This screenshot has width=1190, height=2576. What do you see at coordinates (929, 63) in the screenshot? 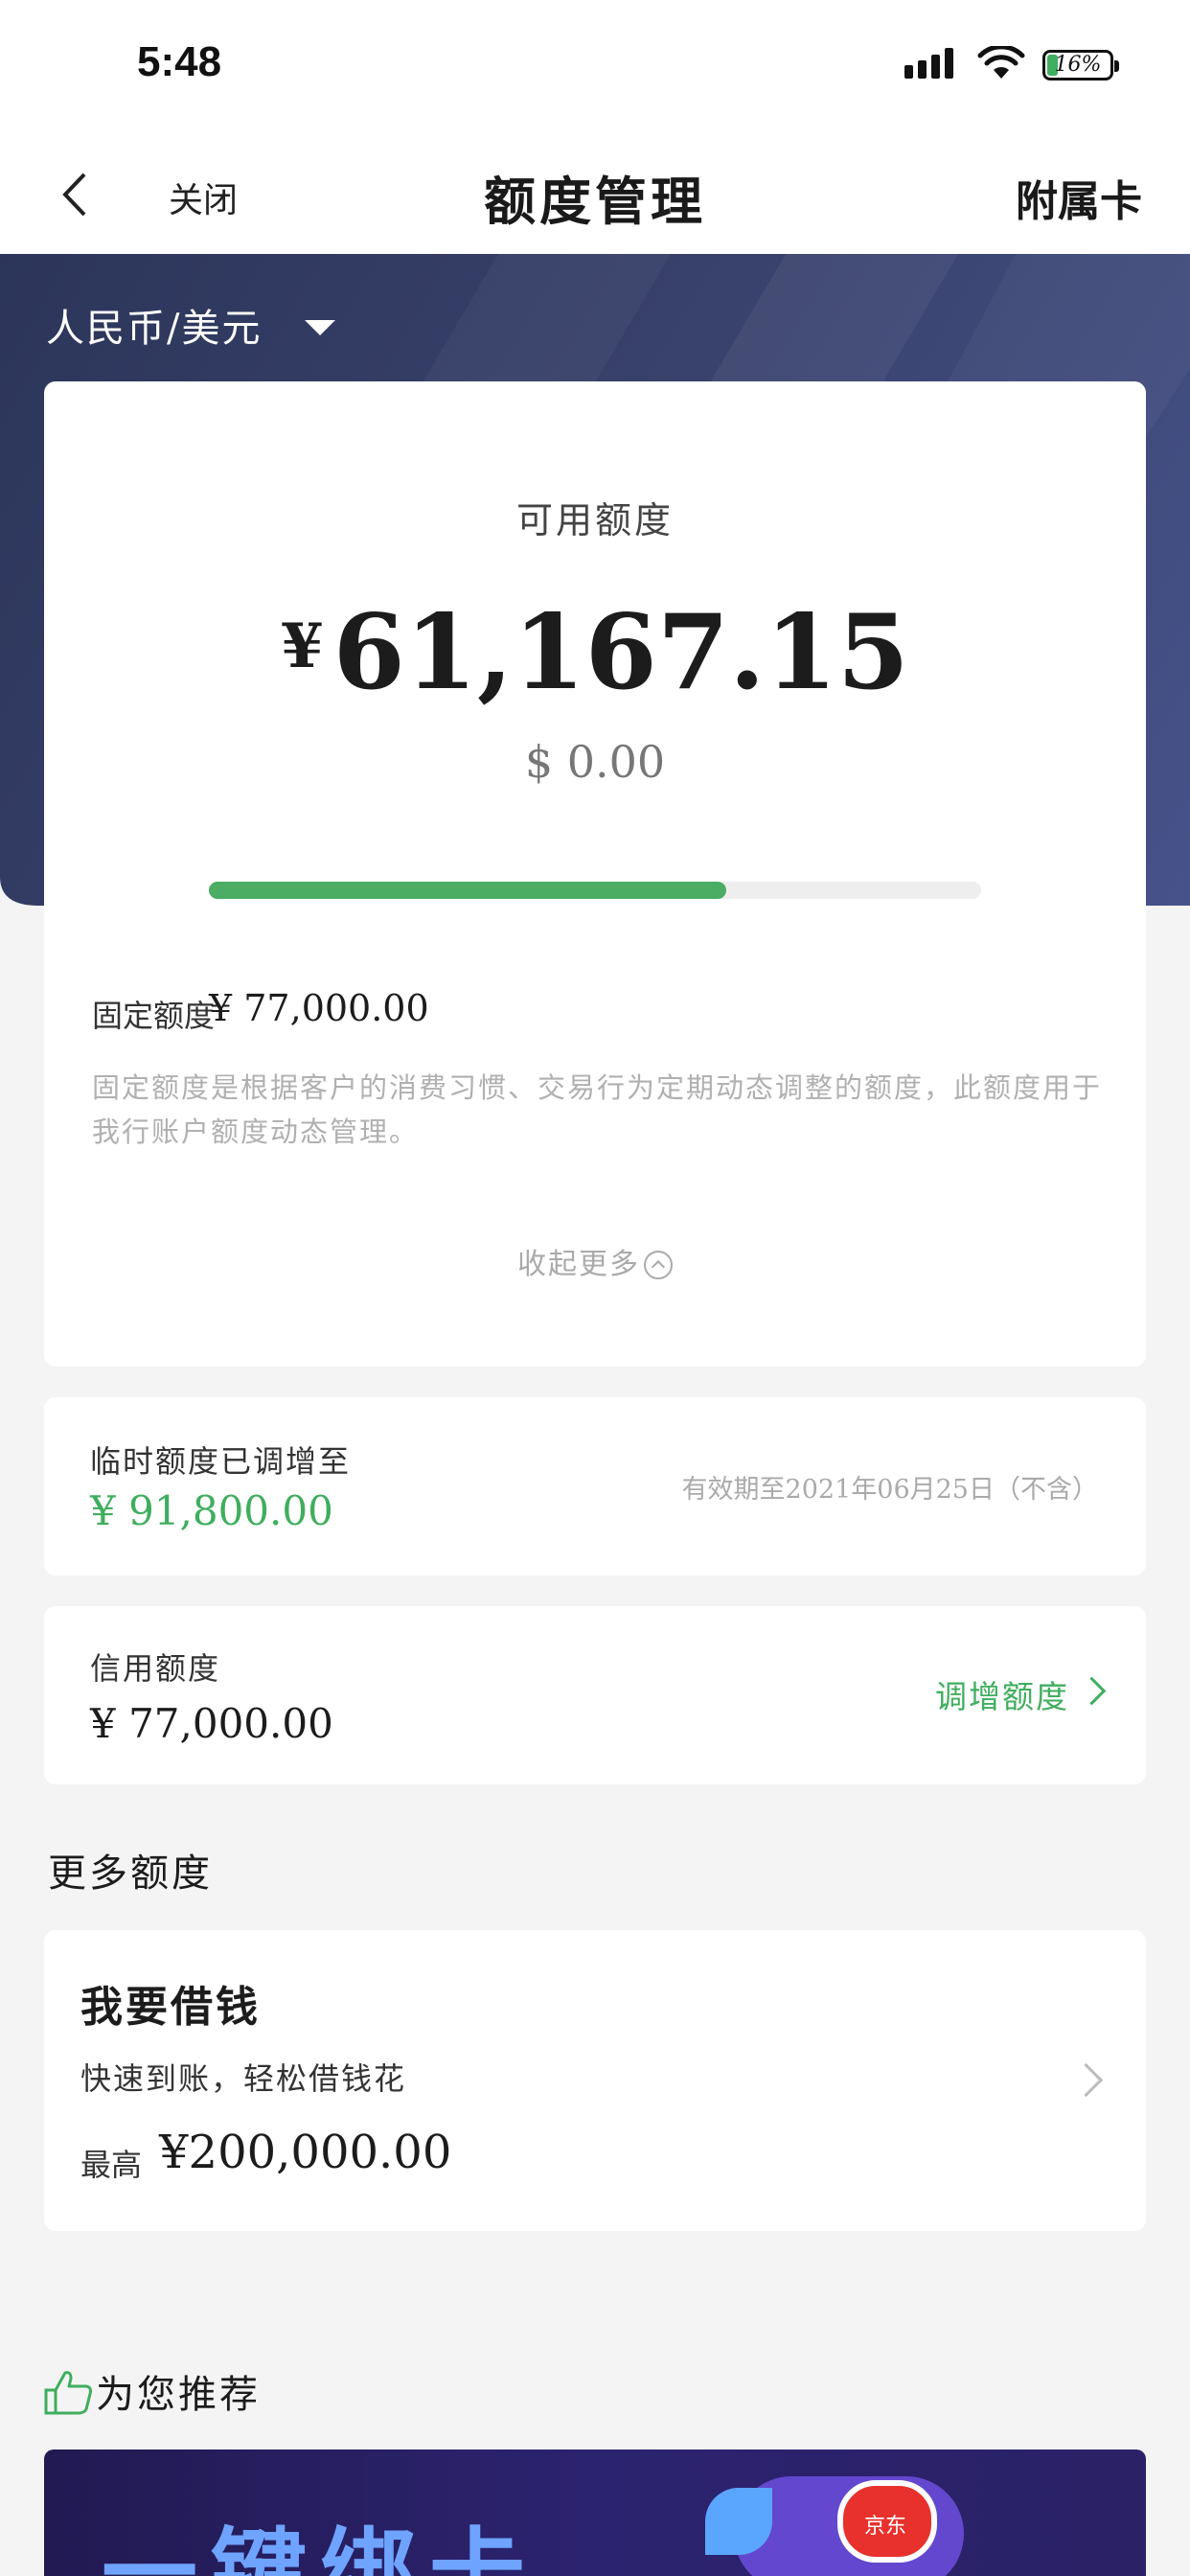
I see `signal-icon` at bounding box center [929, 63].